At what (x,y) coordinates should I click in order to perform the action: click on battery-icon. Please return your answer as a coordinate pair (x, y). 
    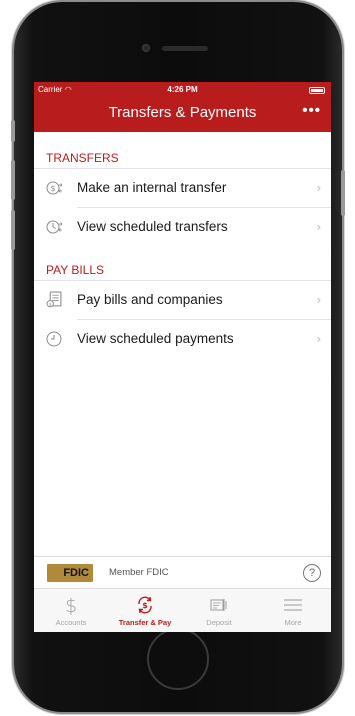
    Looking at the image, I should click on (317, 90).